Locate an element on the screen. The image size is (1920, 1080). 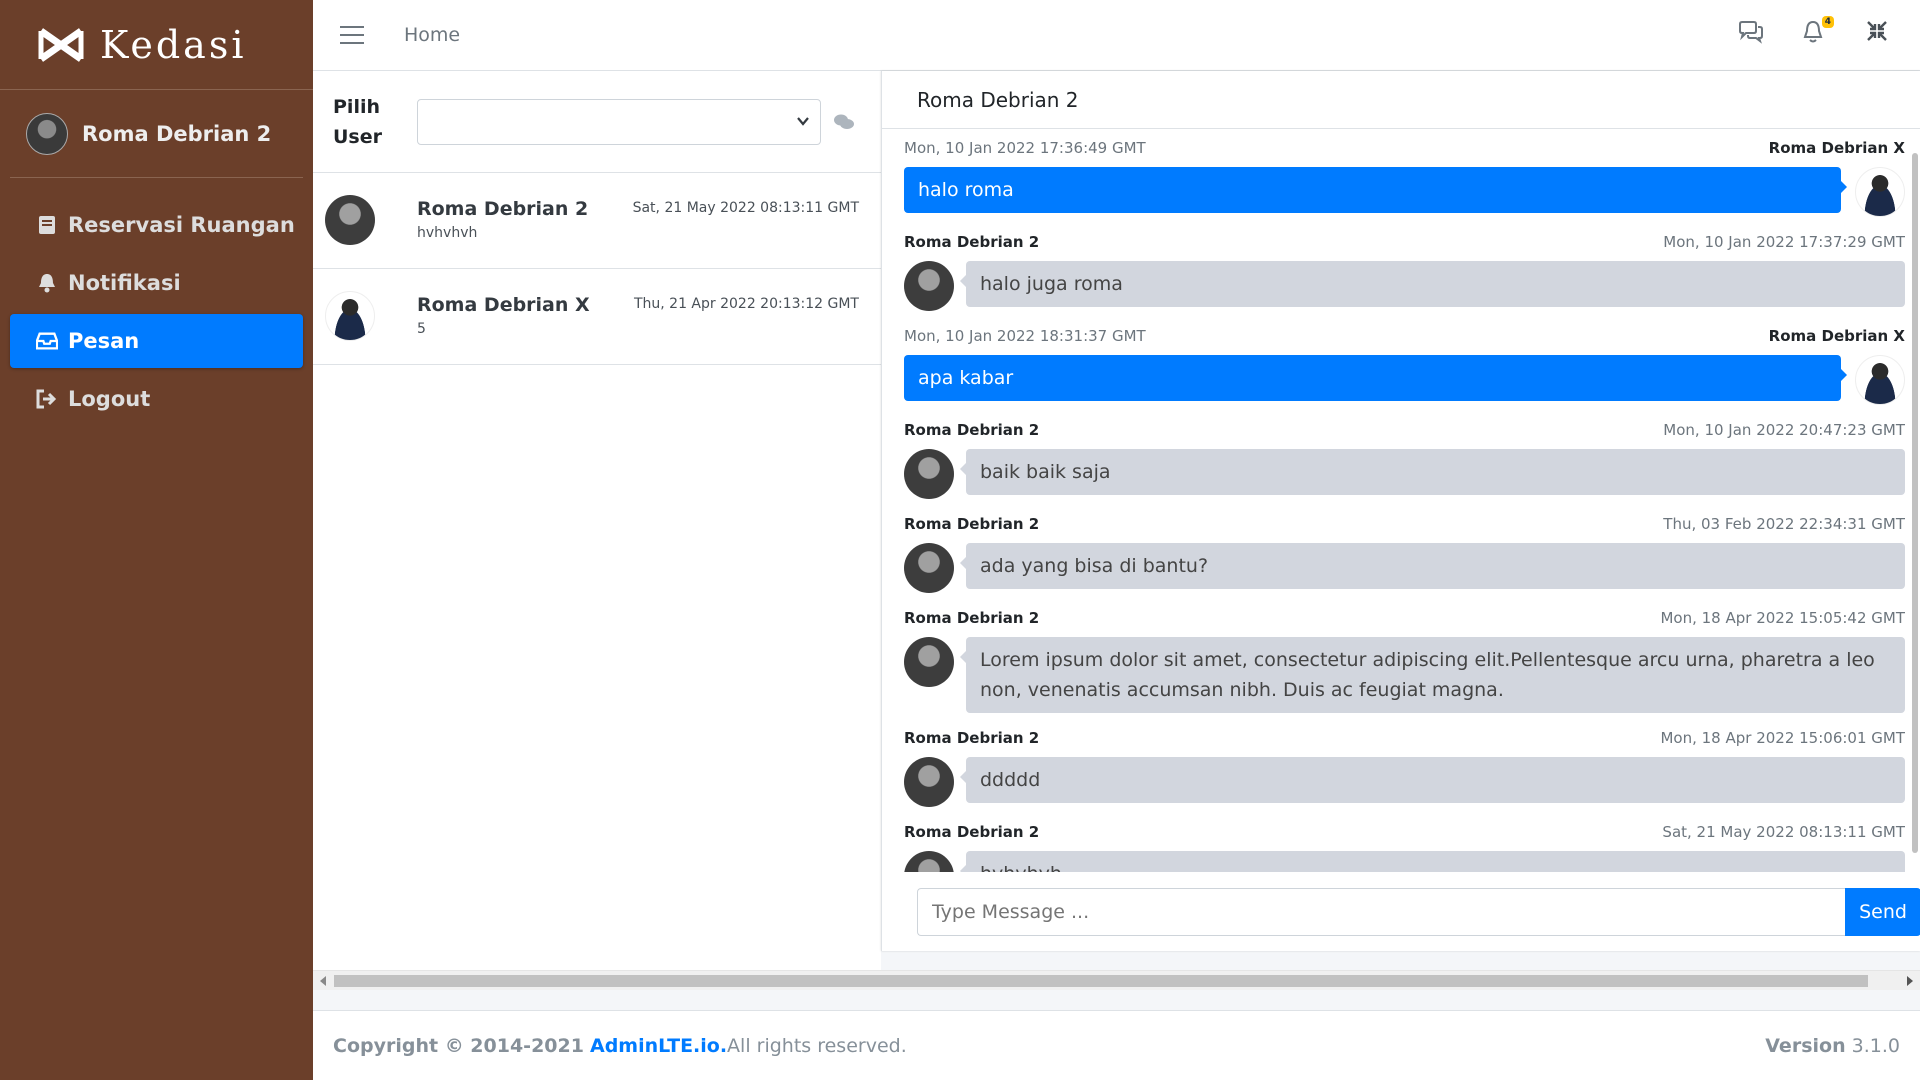
home-link: Home is located at coordinates (432, 35).